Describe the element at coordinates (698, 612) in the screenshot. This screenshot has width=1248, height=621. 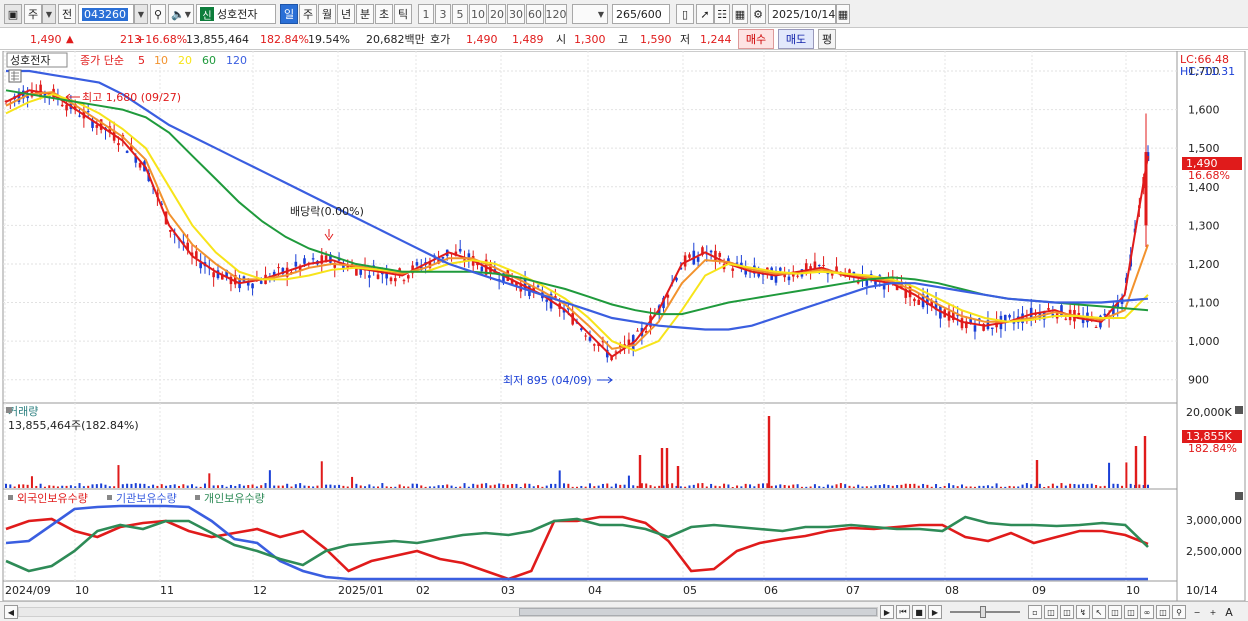
I see `scroll-thumb` at that location.